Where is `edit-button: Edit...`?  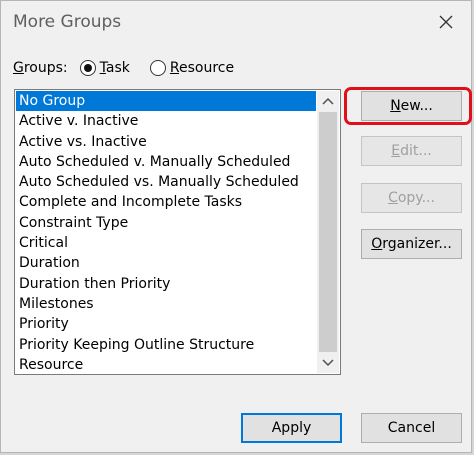
edit-button: Edit... is located at coordinates (411, 151).